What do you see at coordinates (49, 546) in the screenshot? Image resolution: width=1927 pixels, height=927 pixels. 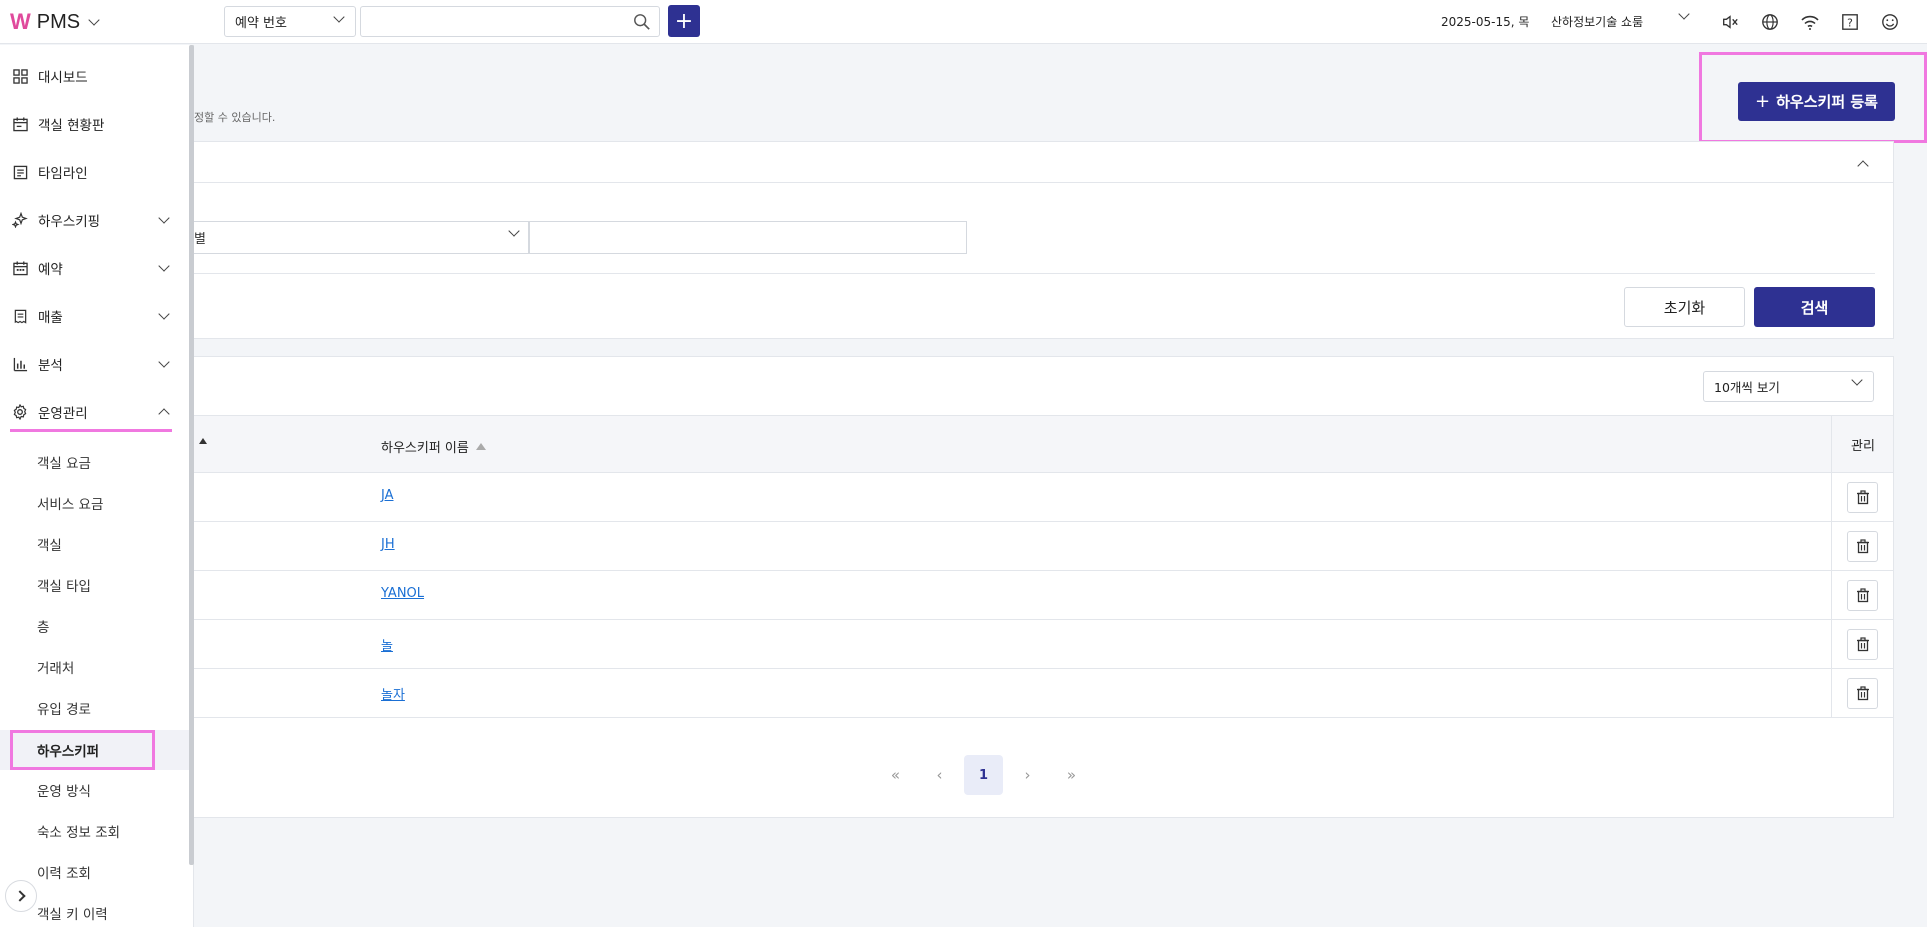 I see `sidebar-subitem-label: 객실` at bounding box center [49, 546].